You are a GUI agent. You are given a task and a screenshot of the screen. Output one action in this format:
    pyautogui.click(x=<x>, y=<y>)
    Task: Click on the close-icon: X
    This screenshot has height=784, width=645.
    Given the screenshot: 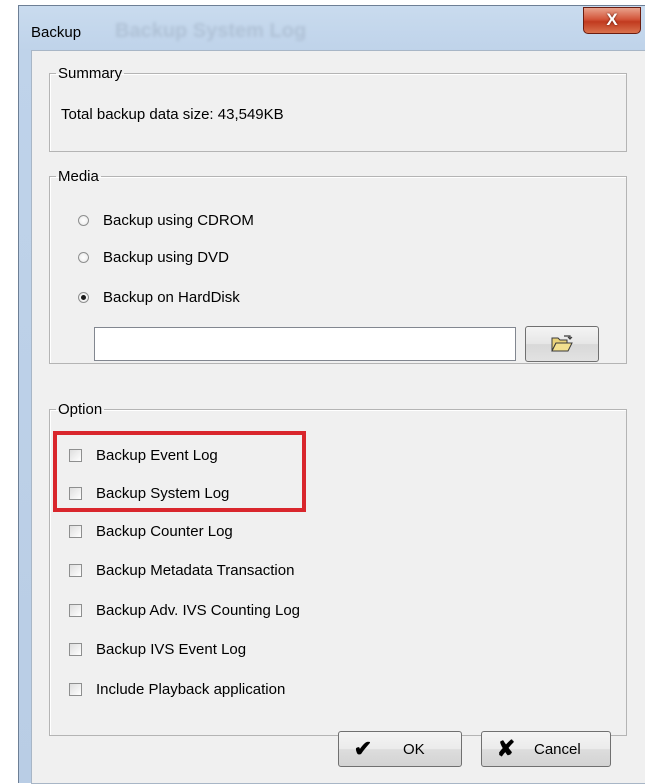 What is the action you would take?
    pyautogui.click(x=612, y=19)
    